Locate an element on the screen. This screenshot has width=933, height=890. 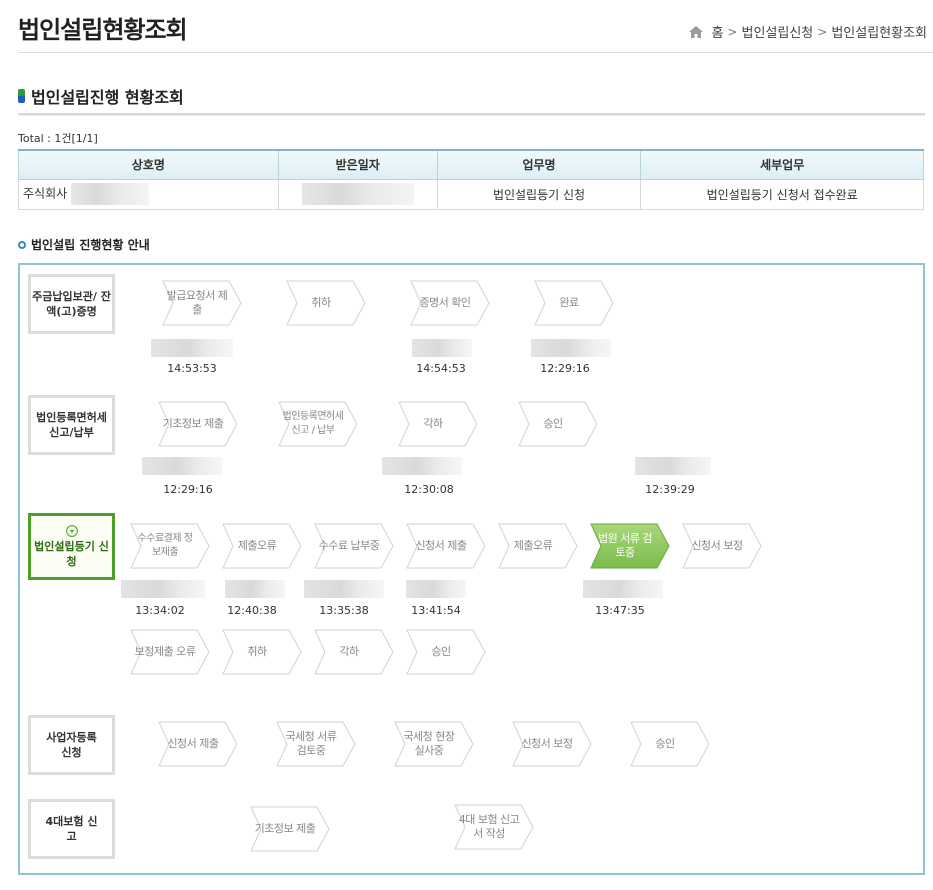
step-label: 증명서 확인 is located at coordinates (445, 302).